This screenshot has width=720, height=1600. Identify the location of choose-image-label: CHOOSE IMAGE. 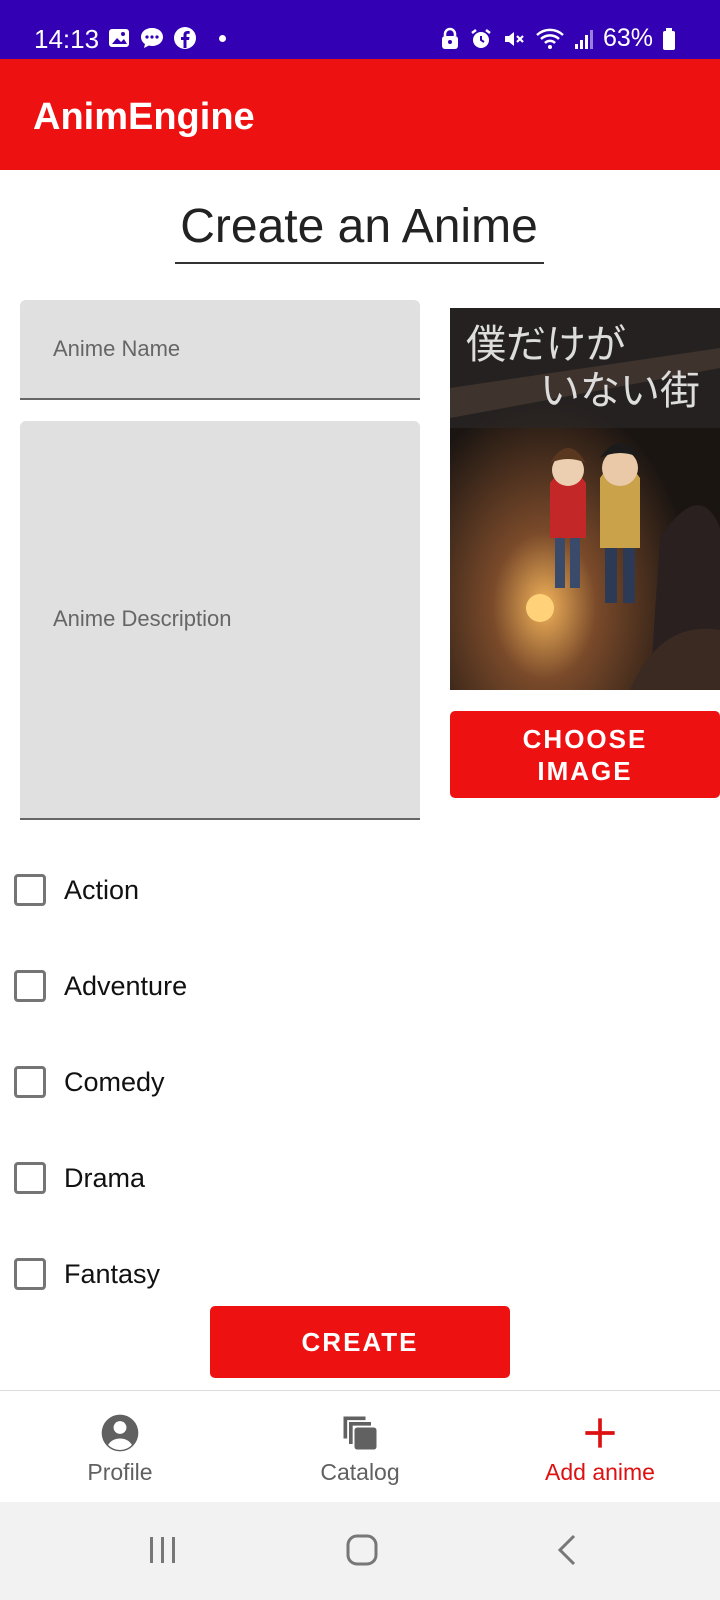
(585, 754).